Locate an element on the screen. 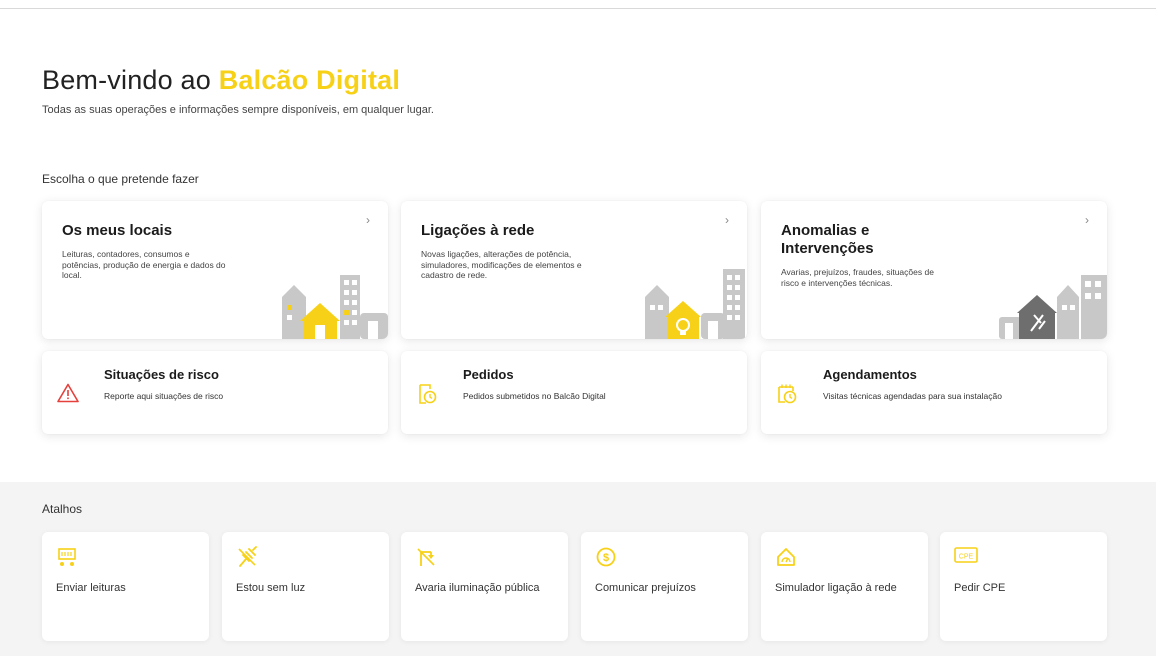 This screenshot has height=656, width=1156. shortcut-send-readings: Enviar leituras is located at coordinates (125, 586).